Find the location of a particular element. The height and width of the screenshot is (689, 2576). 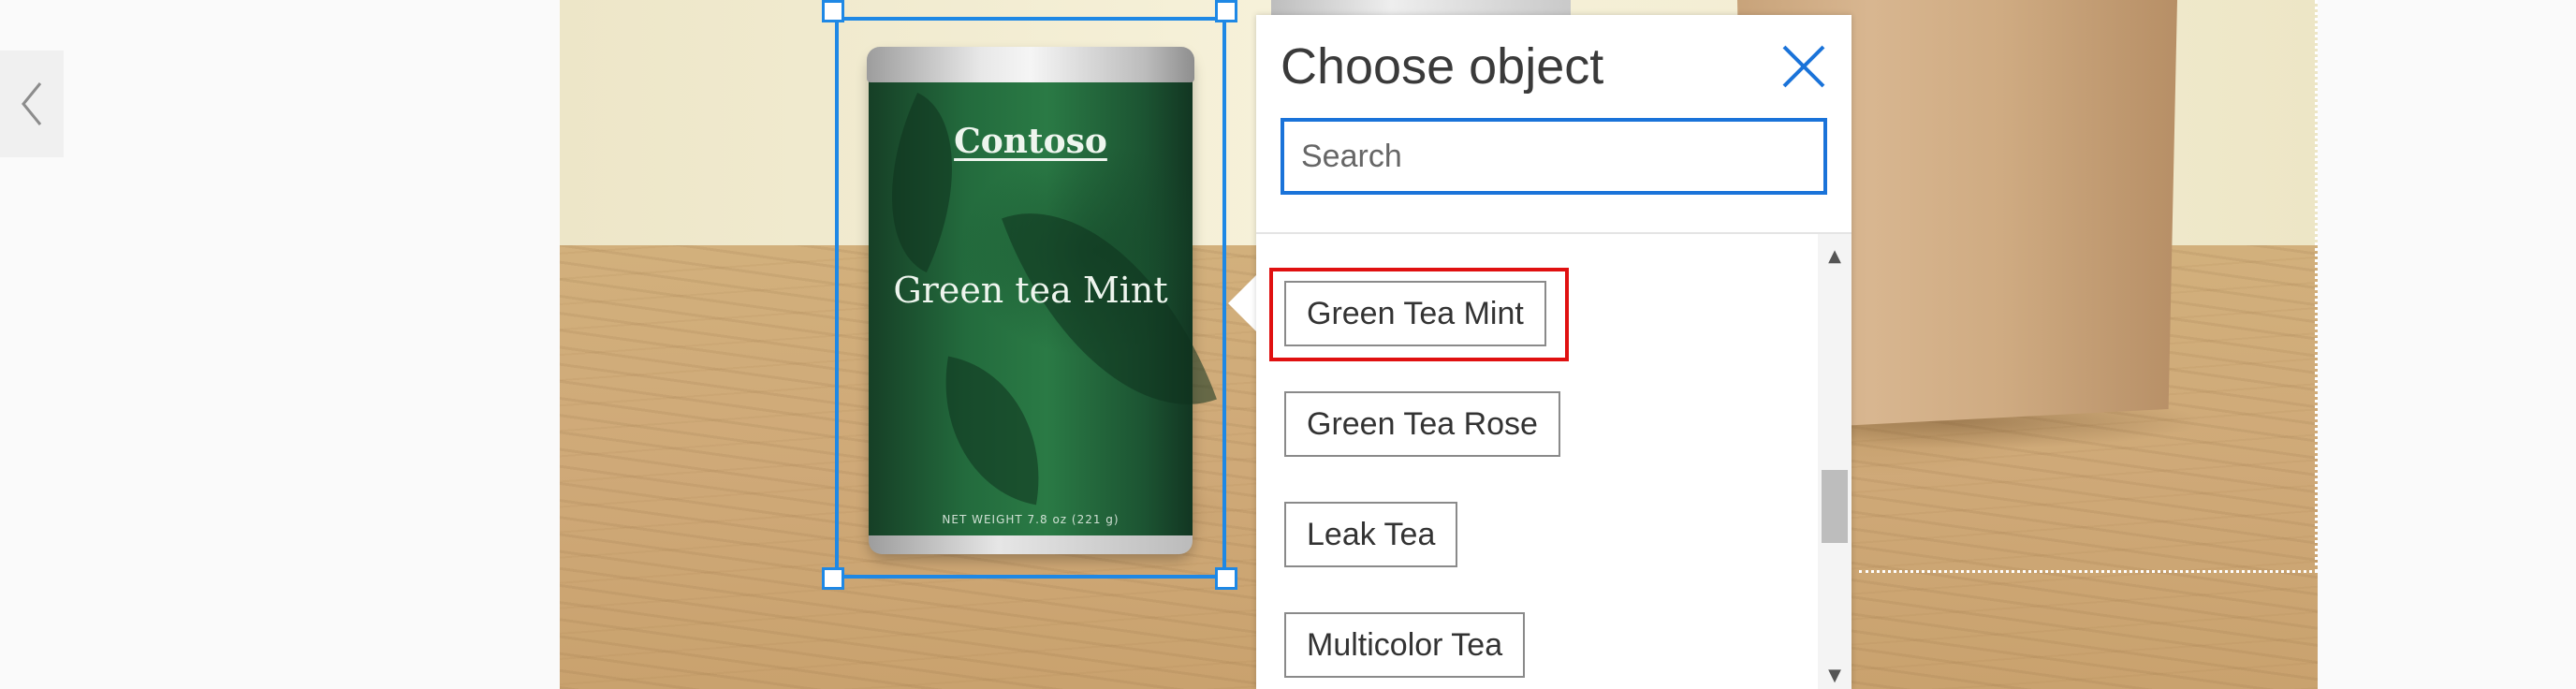

list-item-label: Green Tea Rose is located at coordinates (1422, 423).